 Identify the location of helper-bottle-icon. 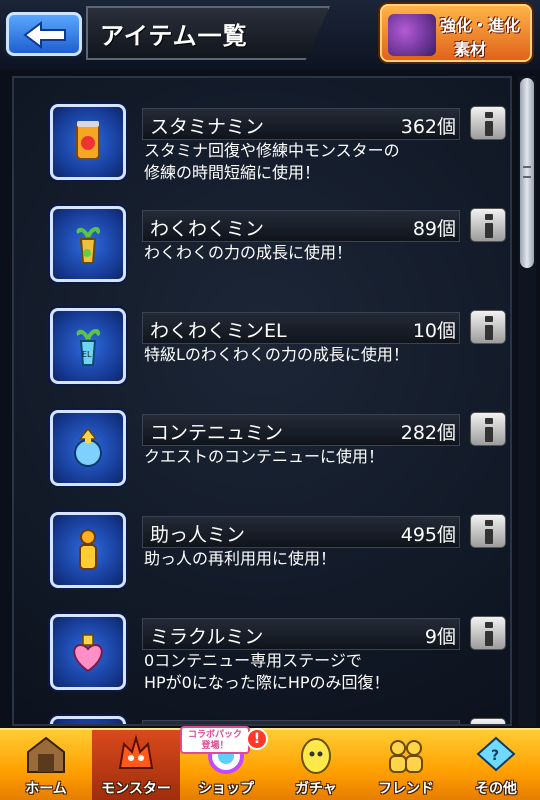
(88, 550).